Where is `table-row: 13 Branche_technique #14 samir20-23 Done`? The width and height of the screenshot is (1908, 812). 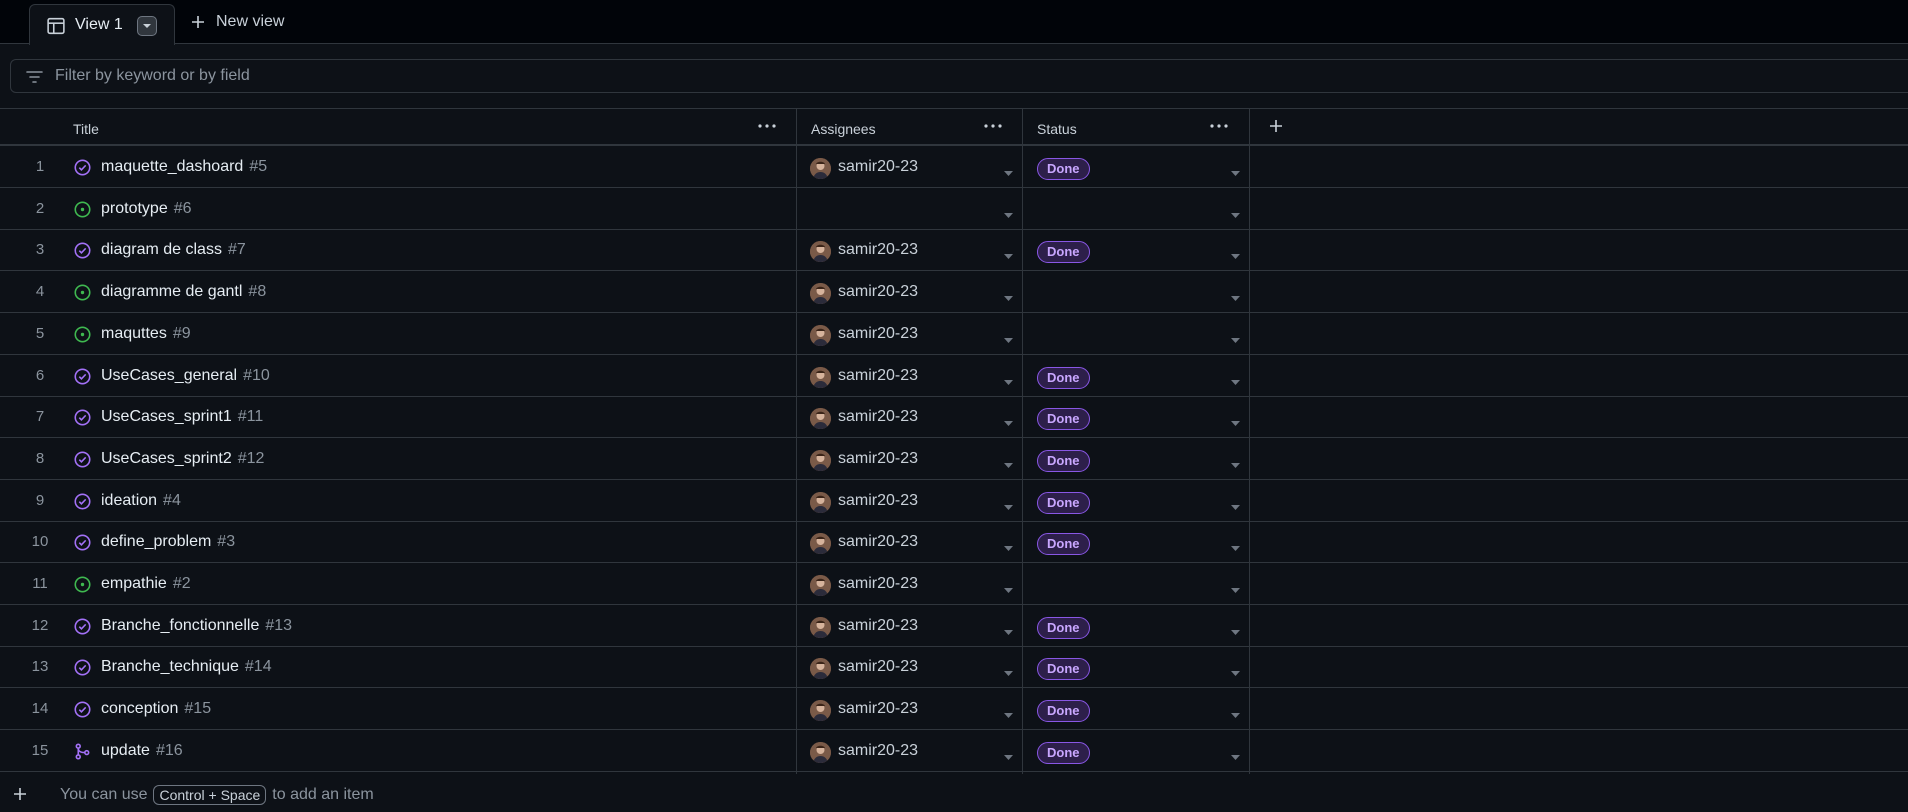 table-row: 13 Branche_technique #14 samir20-23 Done is located at coordinates (954, 667).